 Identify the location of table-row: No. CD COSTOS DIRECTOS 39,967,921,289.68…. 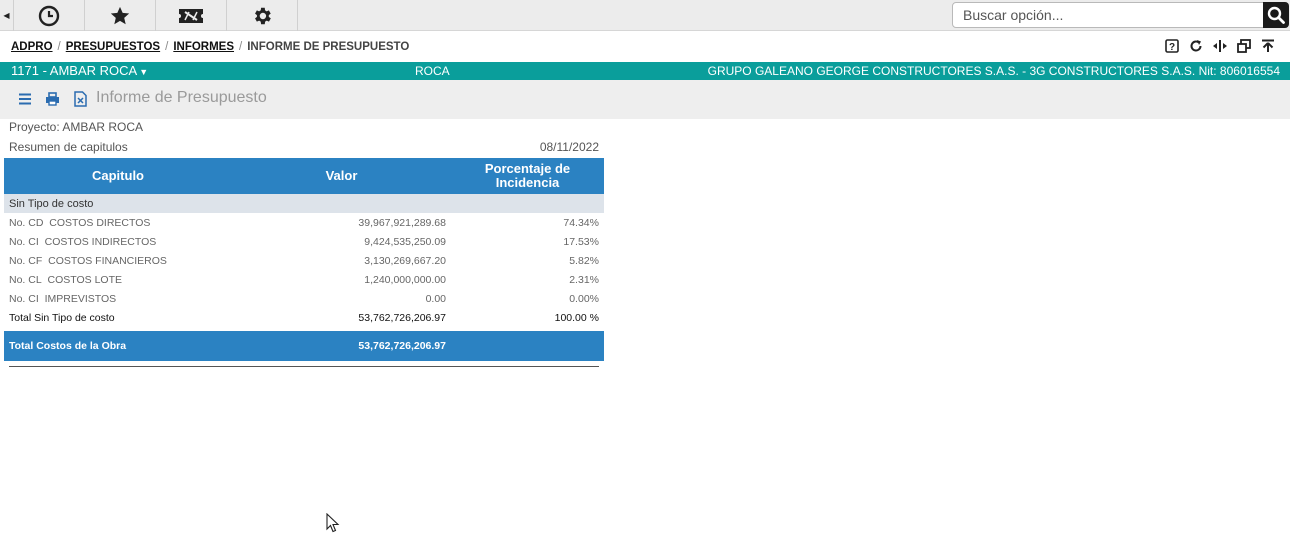
(304, 222).